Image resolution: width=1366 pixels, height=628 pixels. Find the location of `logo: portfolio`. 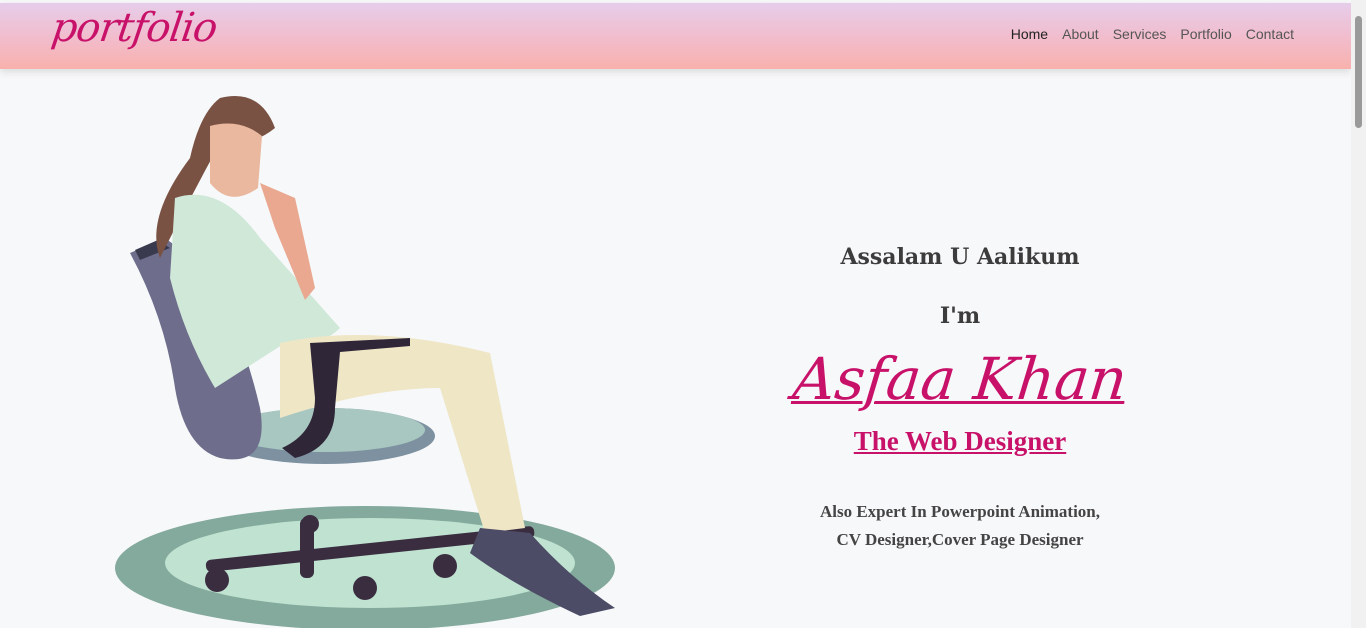

logo: portfolio is located at coordinates (134, 28).